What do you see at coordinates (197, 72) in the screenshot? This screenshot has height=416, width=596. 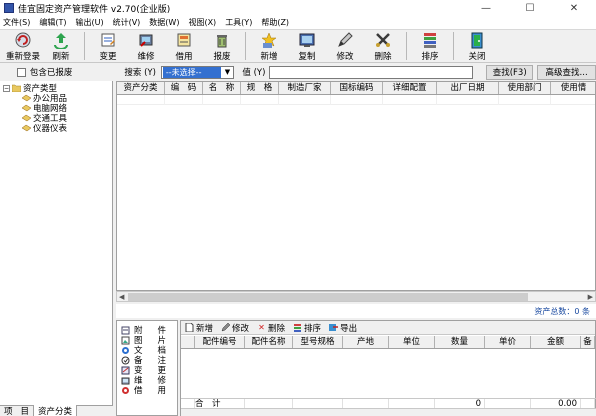 I see `search-field-select: --未选择-- ▼` at bounding box center [197, 72].